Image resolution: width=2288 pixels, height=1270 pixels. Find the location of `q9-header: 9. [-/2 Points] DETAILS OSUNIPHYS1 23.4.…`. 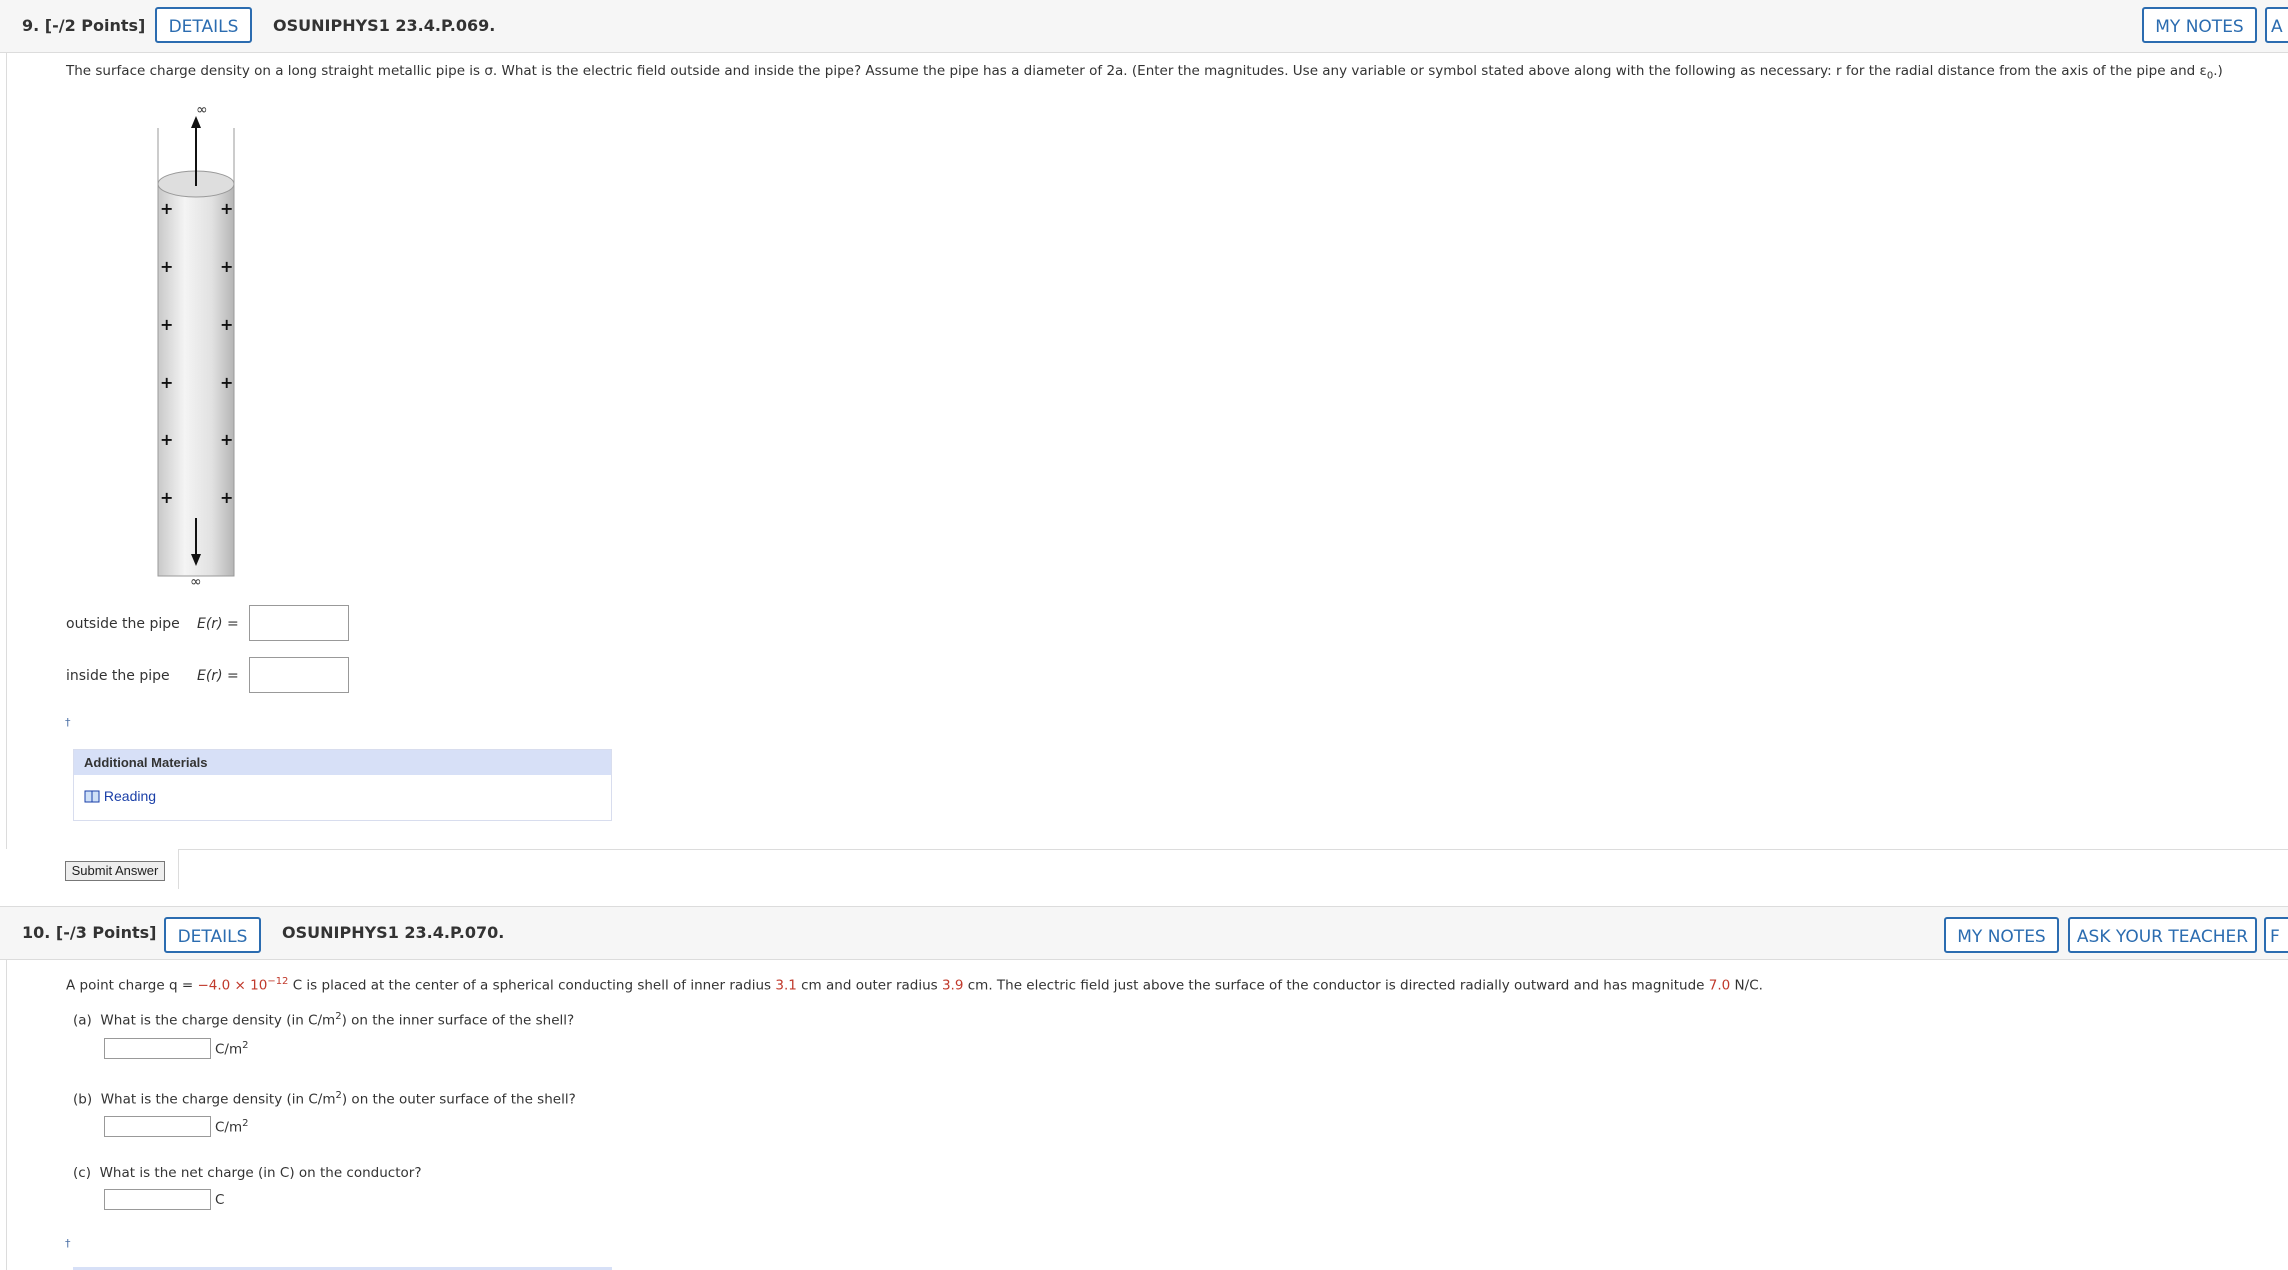

q9-header: 9. [-/2 Points] DETAILS OSUNIPHYS1 23.4.… is located at coordinates (1144, 26).